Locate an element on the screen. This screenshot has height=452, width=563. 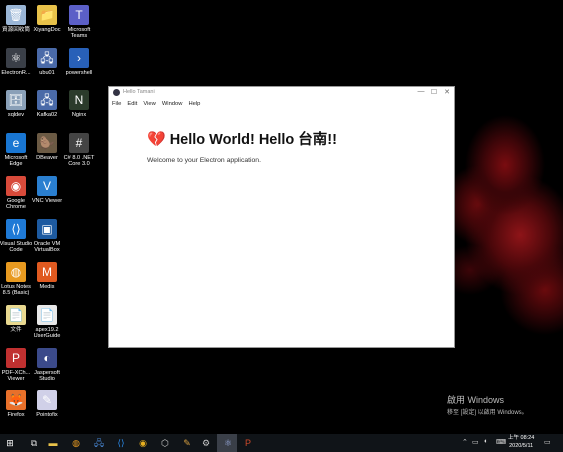
desktop-icon: 📄 apex19.2 UserGuide is located at coordinates (47, 322).